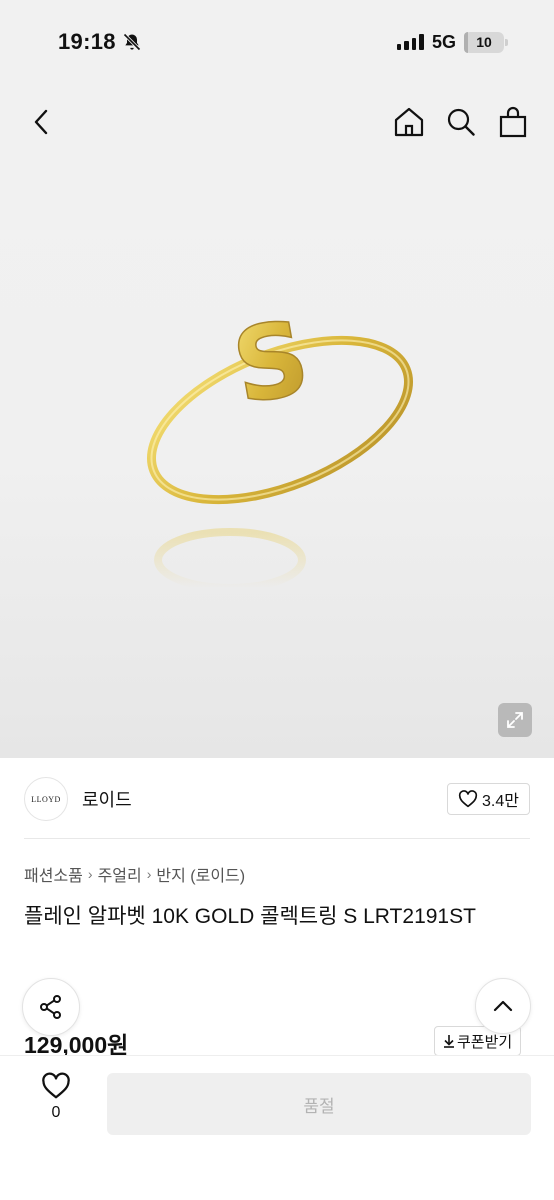 The width and height of the screenshot is (554, 1200). Describe the element at coordinates (277, 42) in the screenshot. I see `status-bar: 19:18 5G 10` at that location.